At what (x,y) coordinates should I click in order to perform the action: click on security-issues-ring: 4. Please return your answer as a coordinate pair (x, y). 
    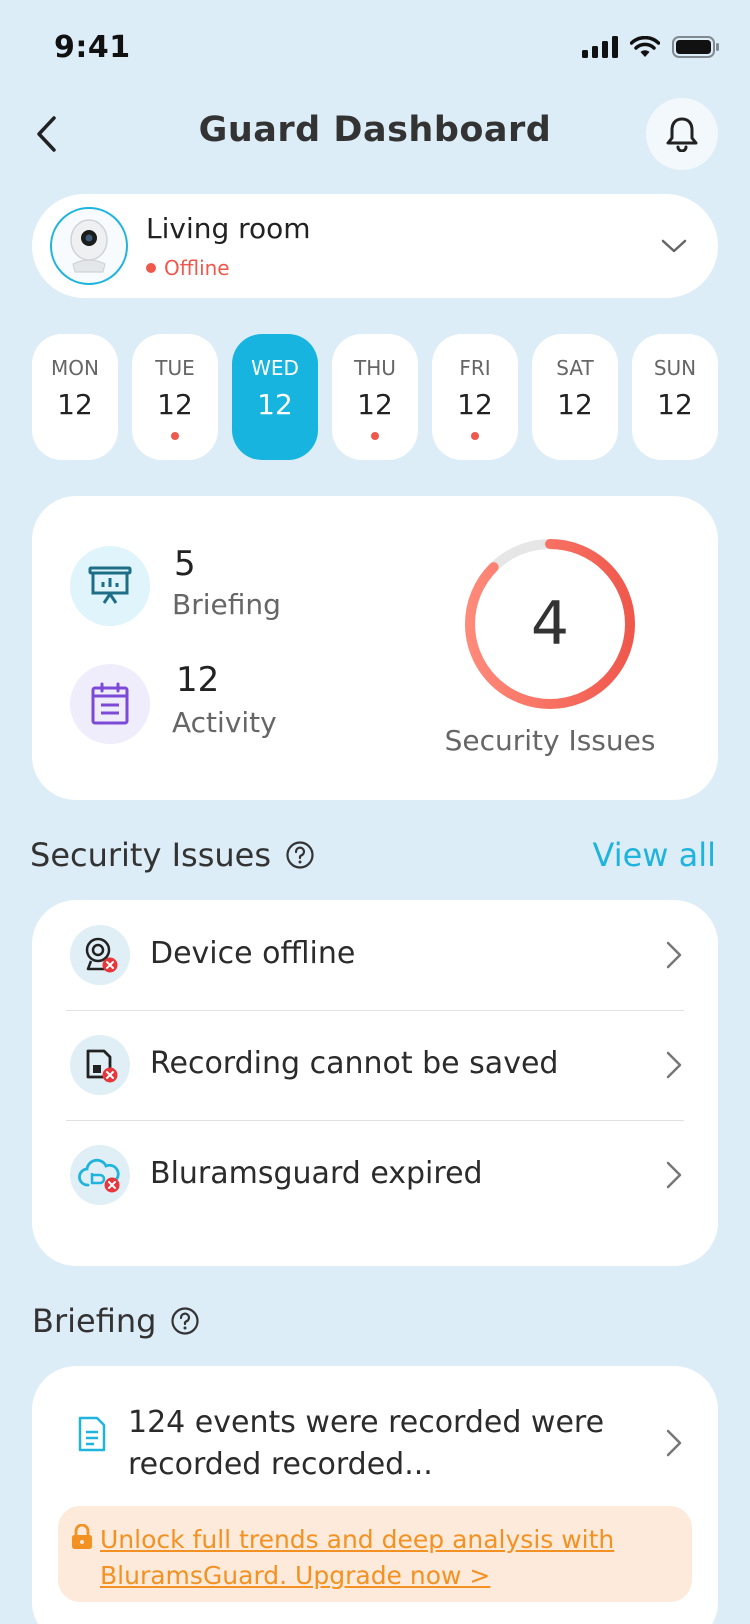
    Looking at the image, I should click on (550, 624).